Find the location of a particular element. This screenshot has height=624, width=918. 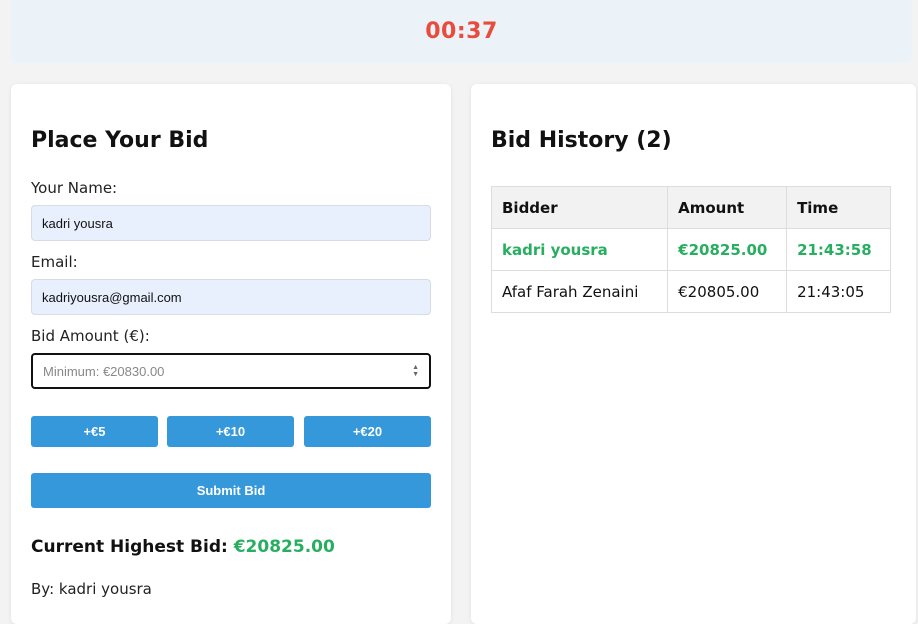

increment-5-button: +€5 is located at coordinates (94, 431).